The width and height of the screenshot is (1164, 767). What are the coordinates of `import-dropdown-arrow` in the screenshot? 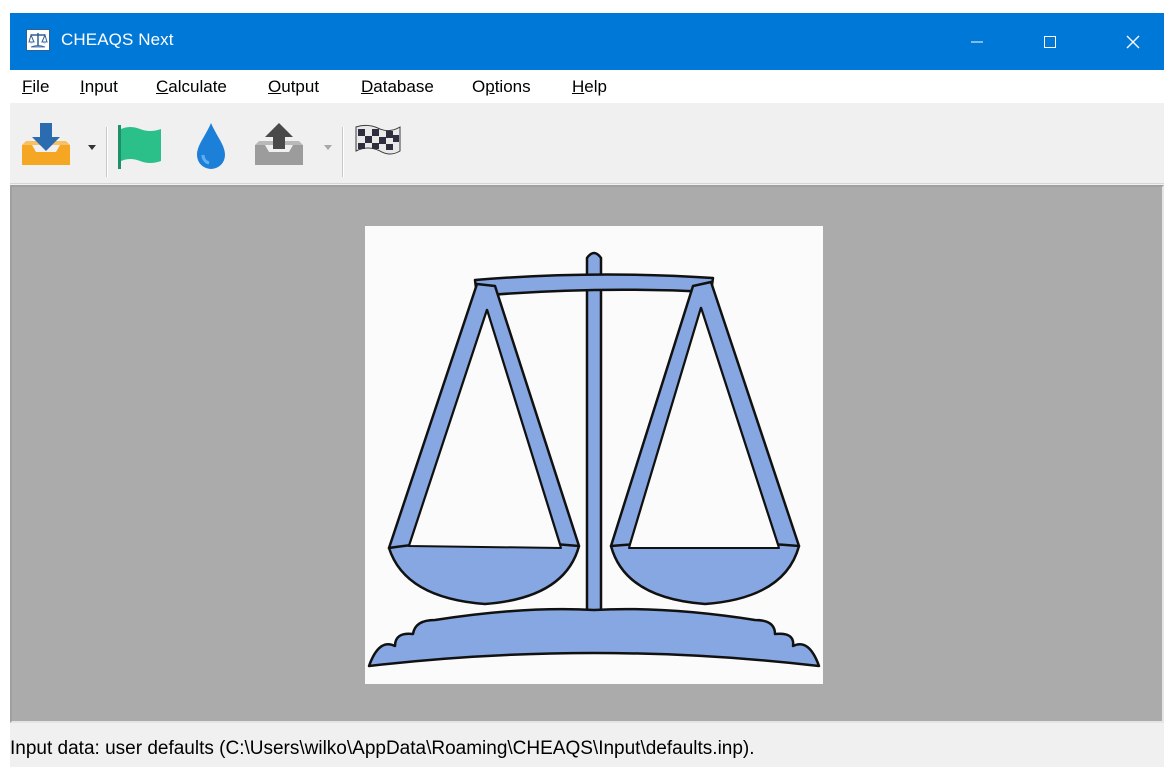 It's located at (92, 147).